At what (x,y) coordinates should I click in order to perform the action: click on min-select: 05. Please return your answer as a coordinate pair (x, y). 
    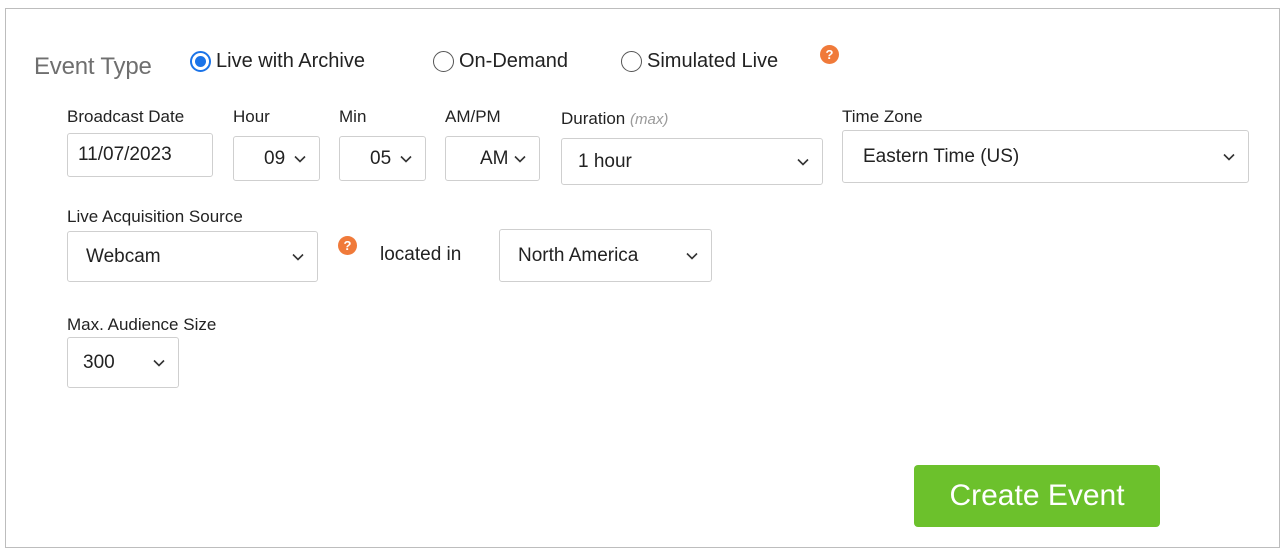
    Looking at the image, I should click on (382, 158).